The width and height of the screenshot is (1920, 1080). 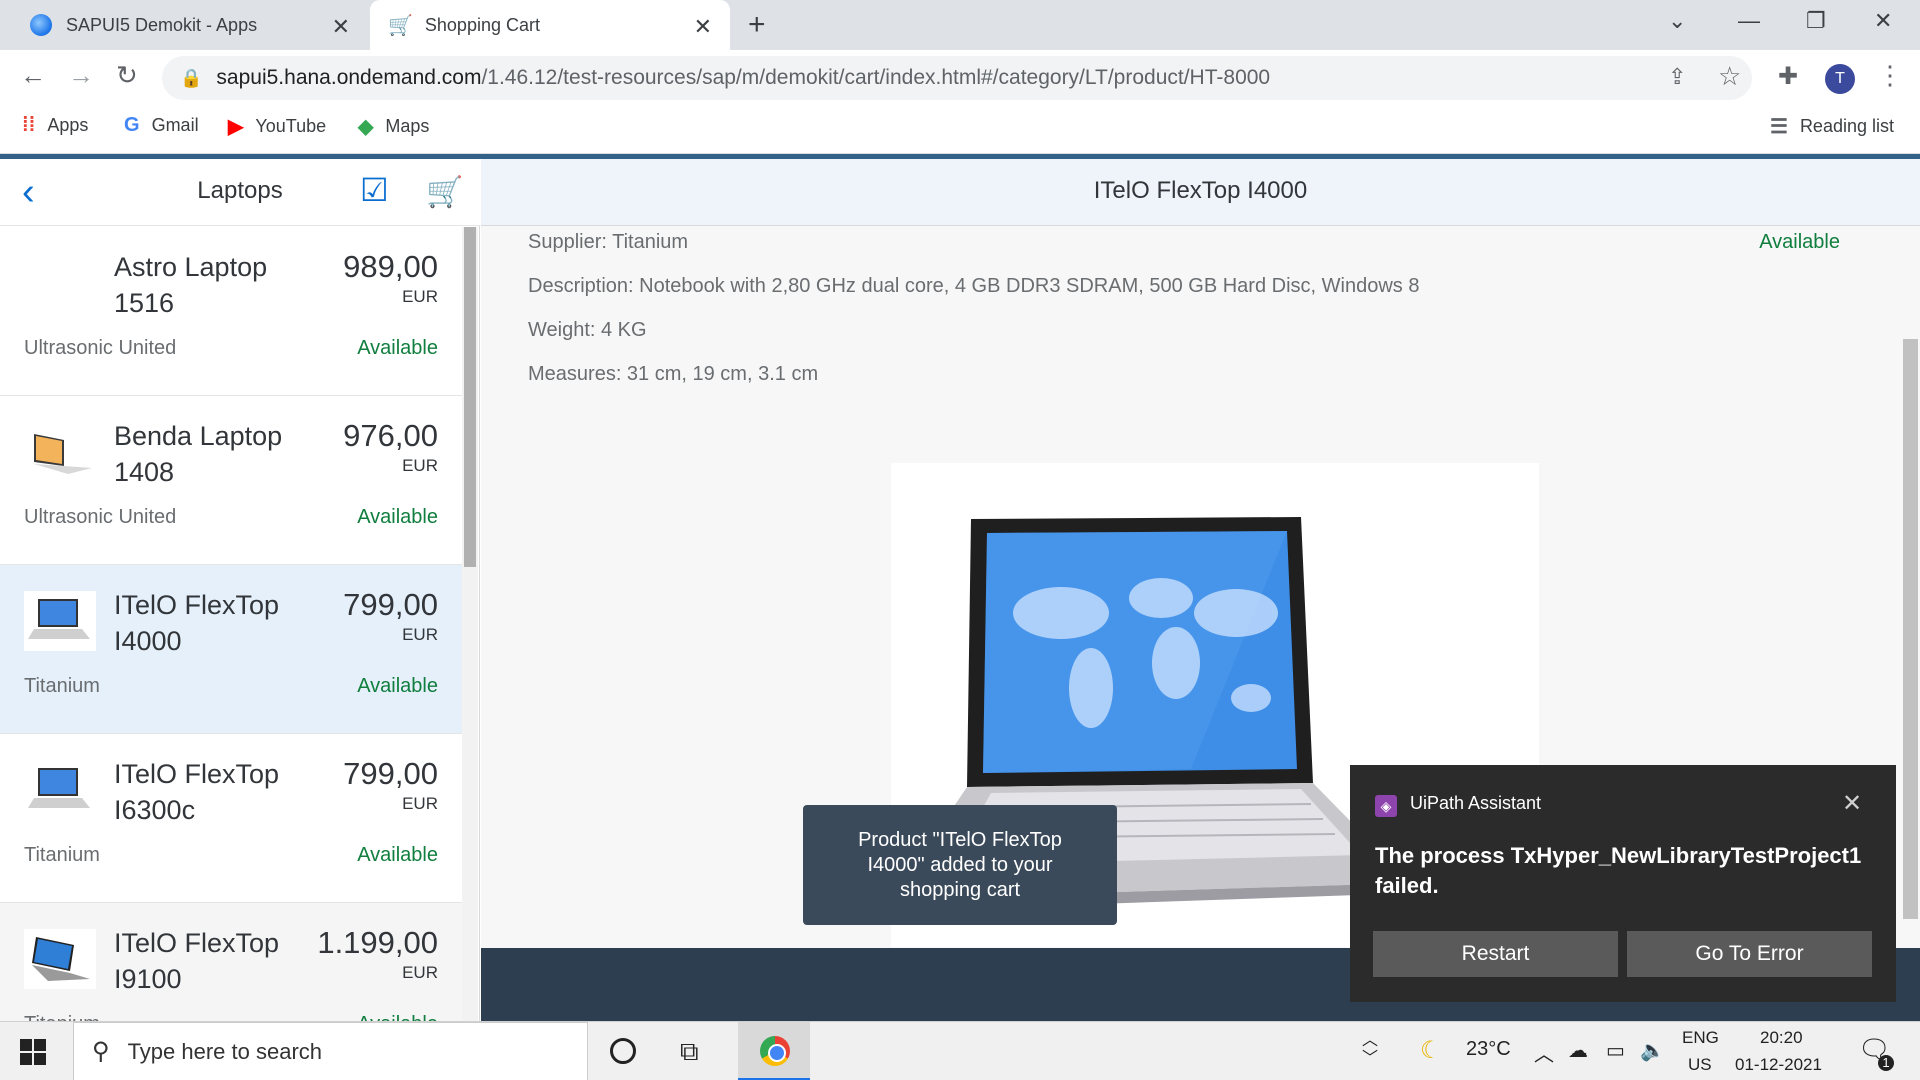 What do you see at coordinates (236, 127) in the screenshot?
I see `youtube-icon: ▶` at bounding box center [236, 127].